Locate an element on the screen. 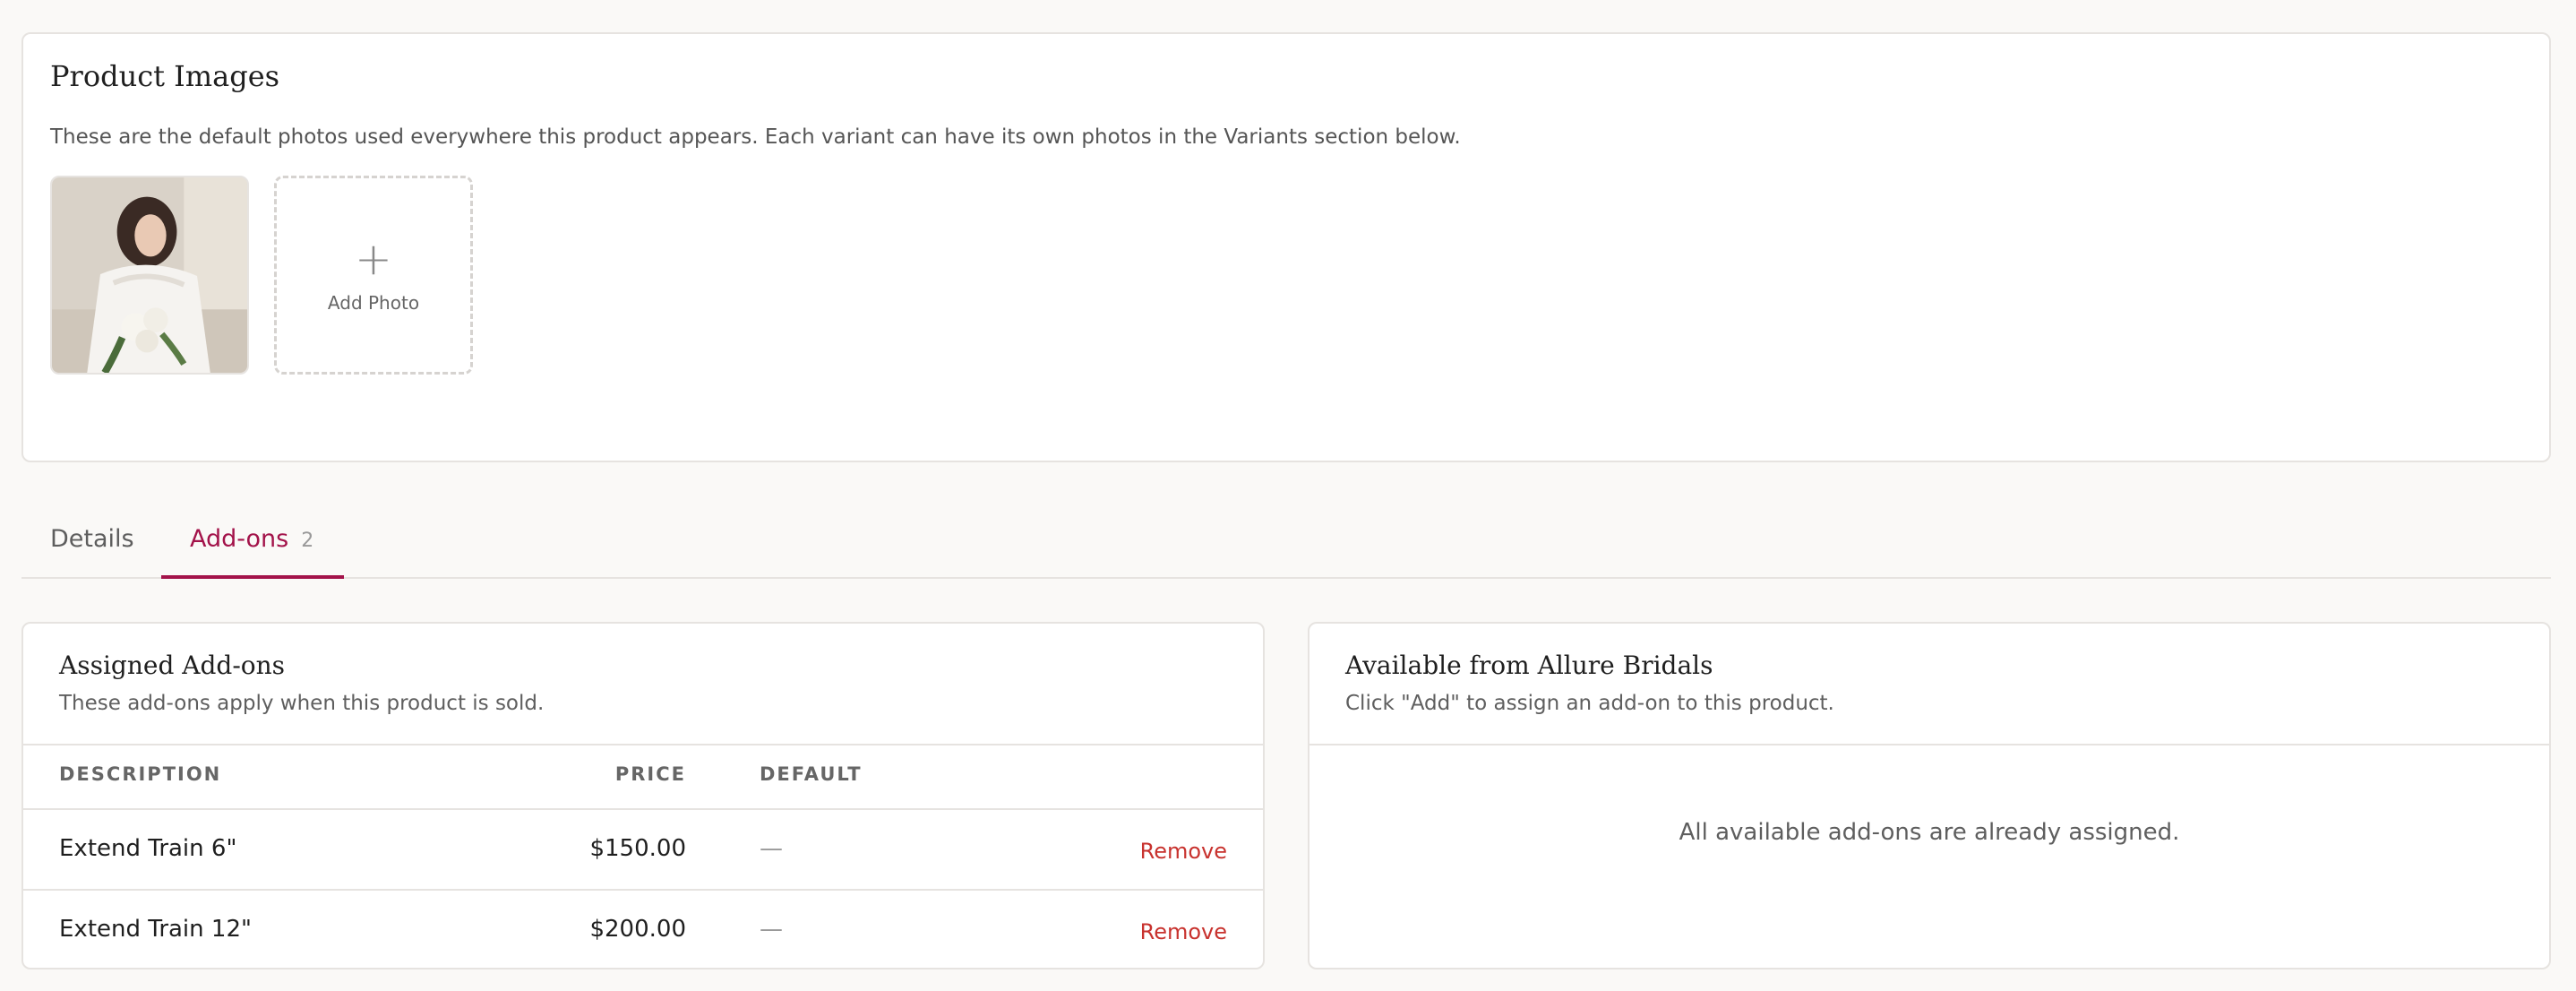  tab-add-ons-label: Add-ons is located at coordinates (239, 539).